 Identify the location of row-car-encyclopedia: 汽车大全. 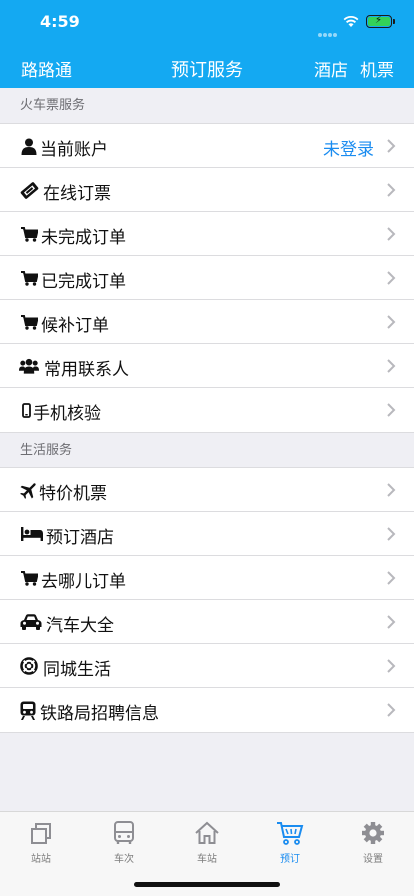
(207, 622).